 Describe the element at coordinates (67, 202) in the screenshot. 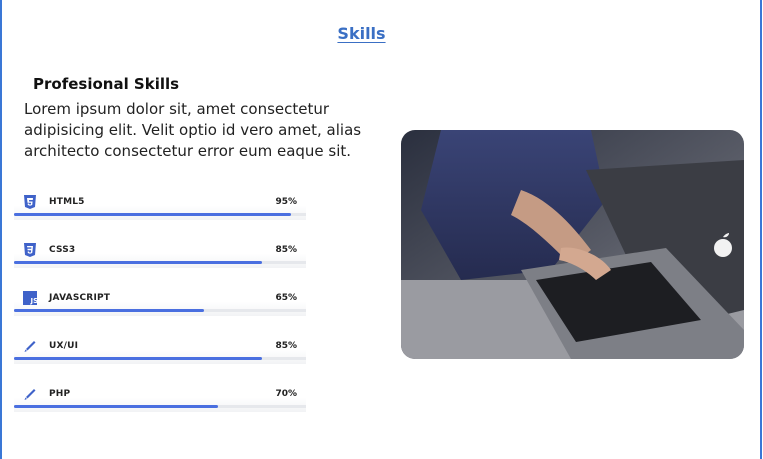

I see `skill-name: HTML5` at that location.